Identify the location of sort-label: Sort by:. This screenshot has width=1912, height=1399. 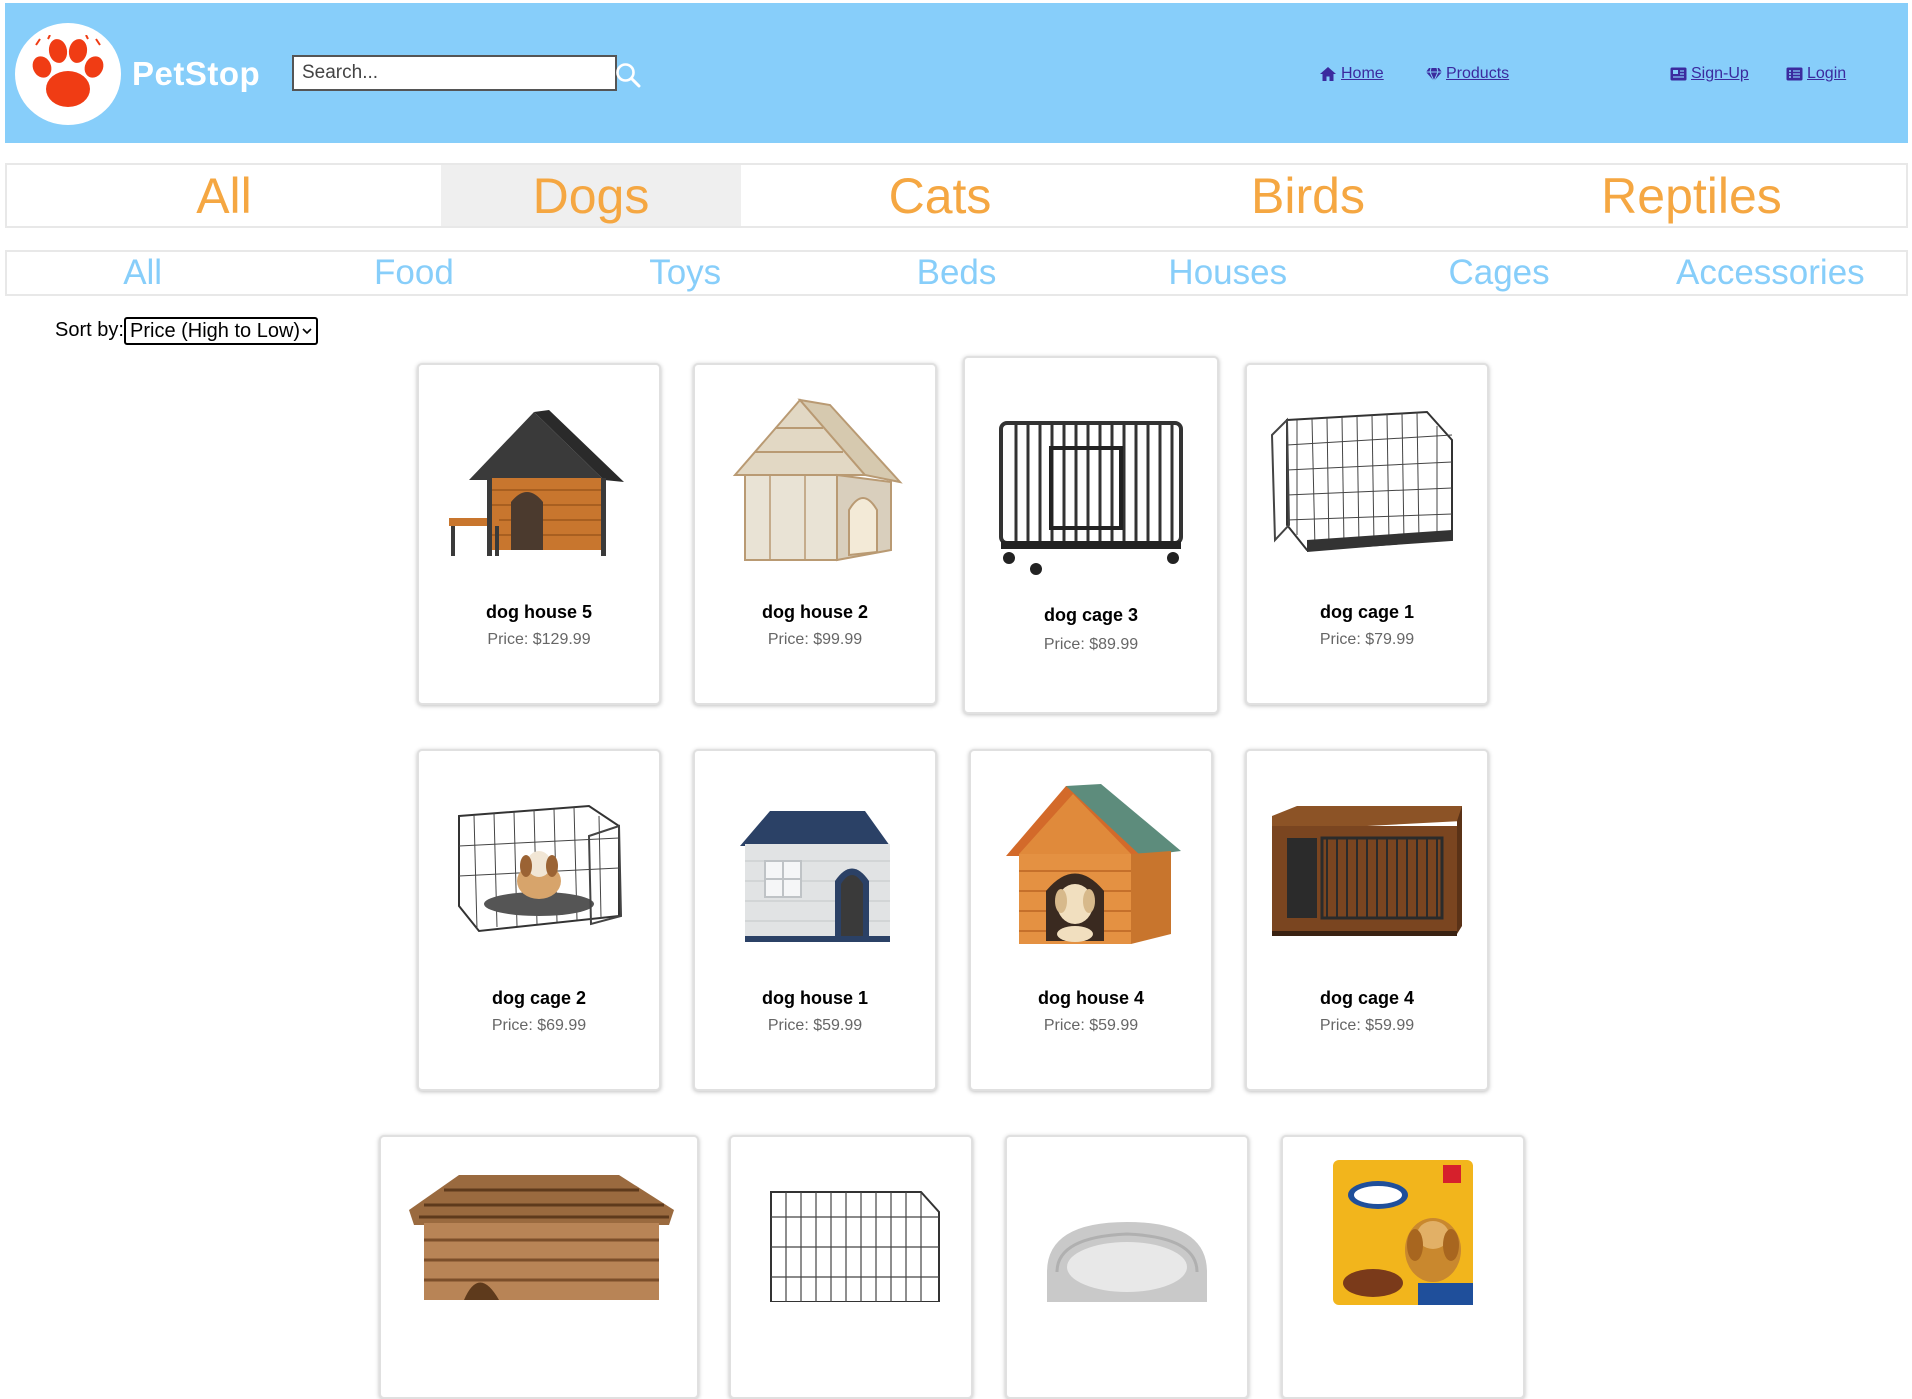
(89, 330).